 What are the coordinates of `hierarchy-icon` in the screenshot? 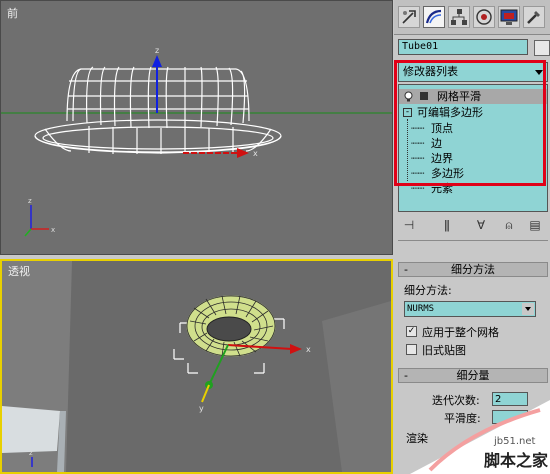 It's located at (459, 17).